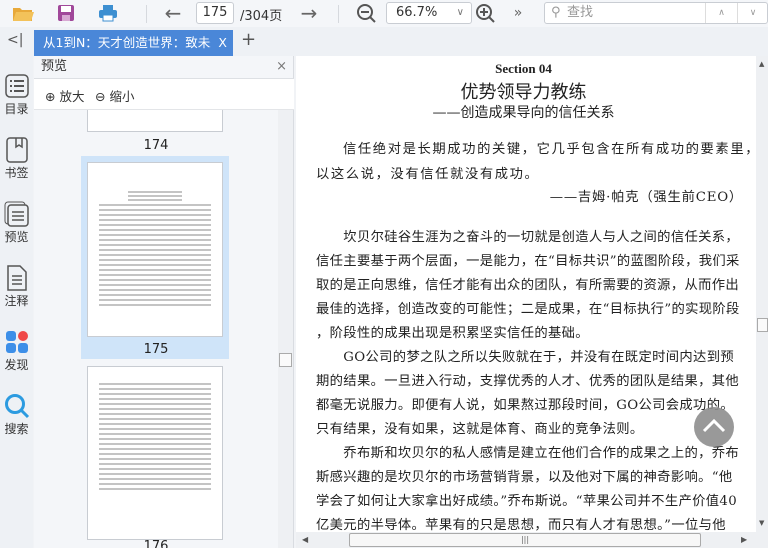  I want to click on body-line: 乔布斯和坎贝尔的私人感情是建立在他们合作的成果之上的，乔布, so click(528, 453).